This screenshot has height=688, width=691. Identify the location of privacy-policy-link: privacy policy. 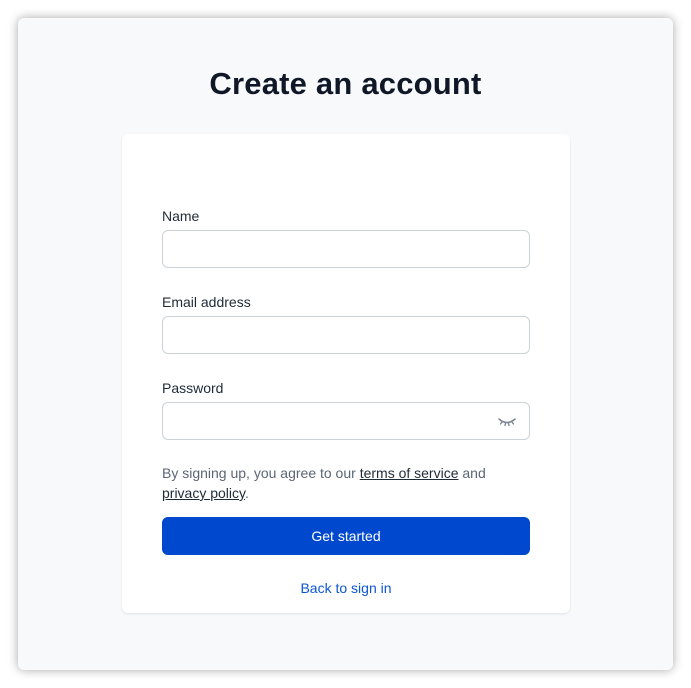
(203, 493).